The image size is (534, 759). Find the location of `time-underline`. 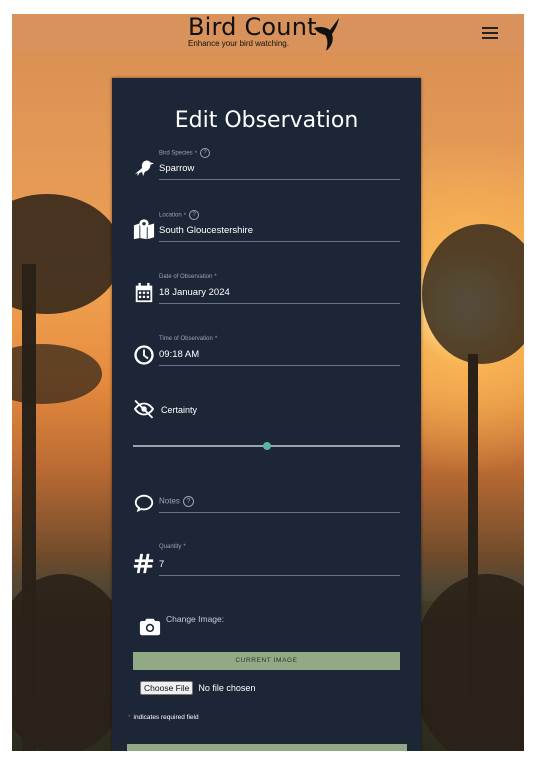

time-underline is located at coordinates (279, 365).